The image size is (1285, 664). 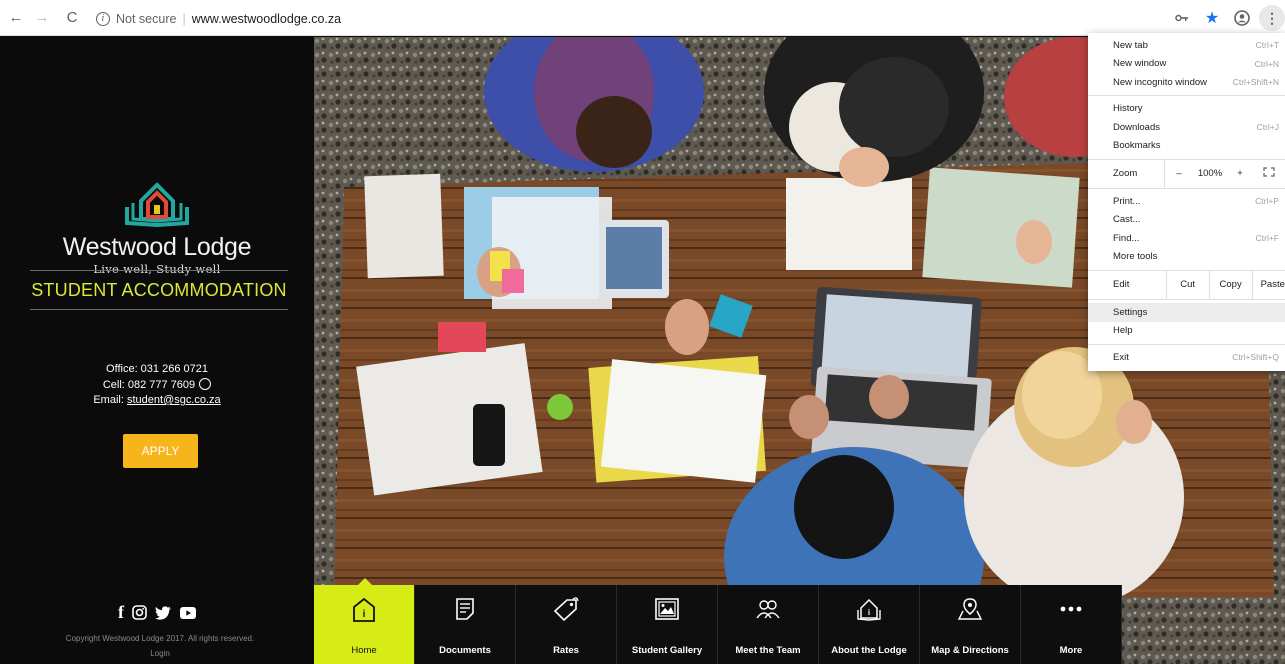 I want to click on menu-downloads-label: Downloads, so click(x=1136, y=127).